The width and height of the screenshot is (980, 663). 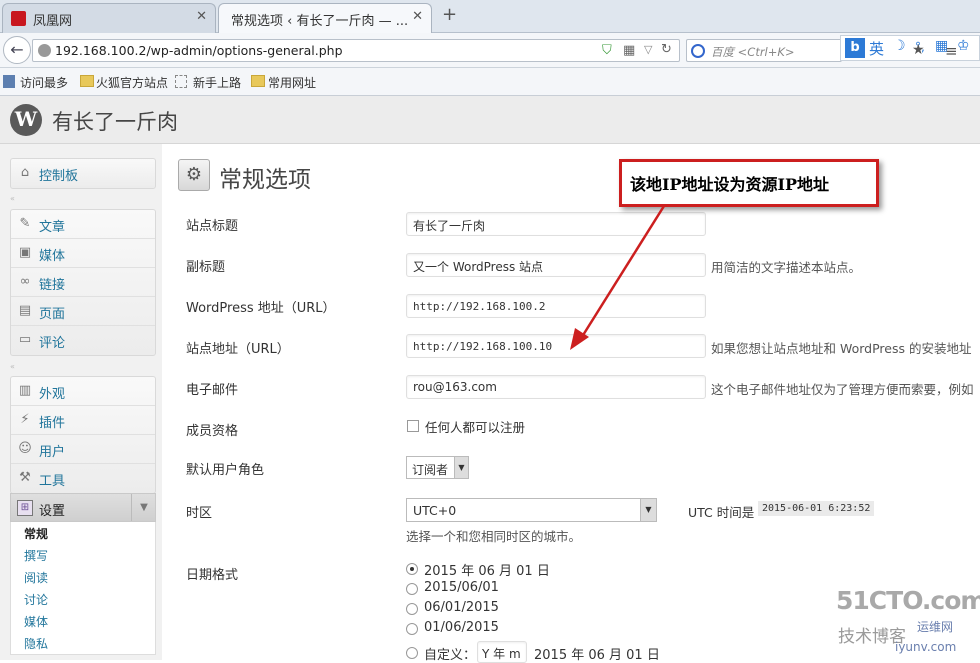 I want to click on watermark-brand: 51CTO.com, so click(x=908, y=600).